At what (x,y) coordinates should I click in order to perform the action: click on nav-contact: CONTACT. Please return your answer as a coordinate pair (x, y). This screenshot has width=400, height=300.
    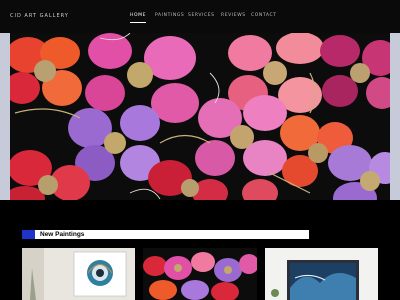
    Looking at the image, I should click on (264, 15).